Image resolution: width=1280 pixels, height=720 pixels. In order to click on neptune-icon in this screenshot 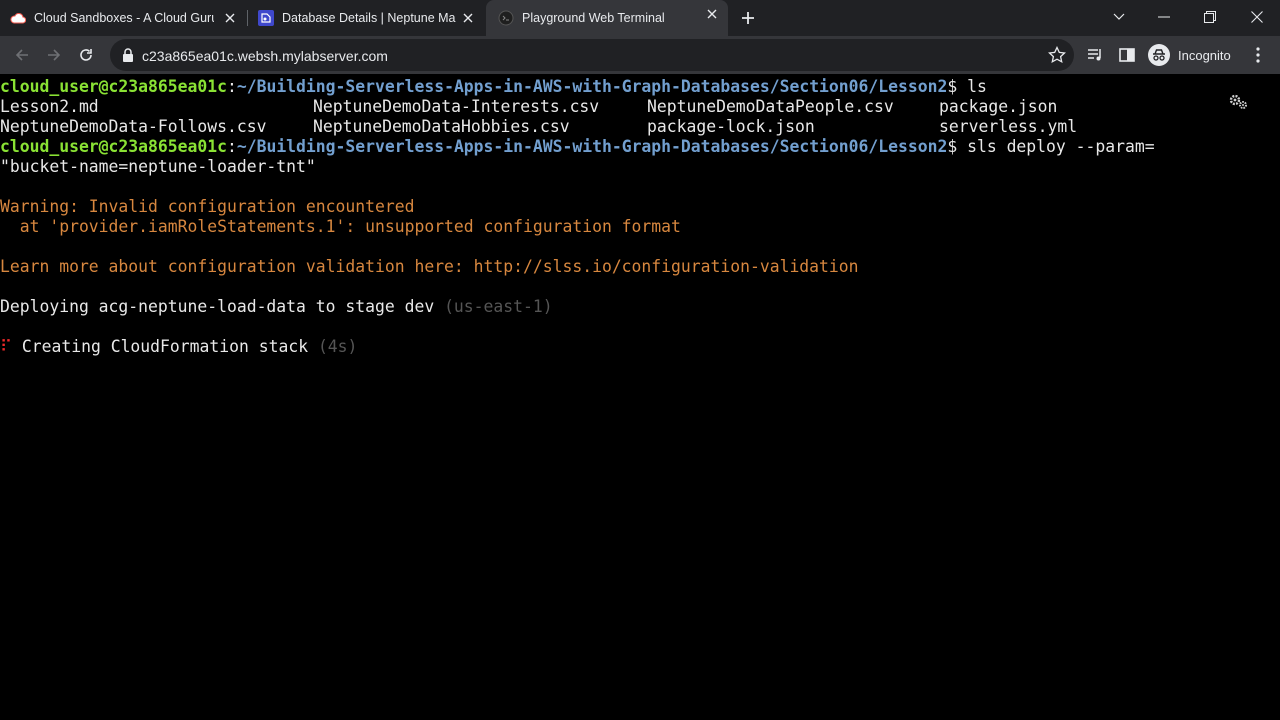, I will do `click(266, 18)`.